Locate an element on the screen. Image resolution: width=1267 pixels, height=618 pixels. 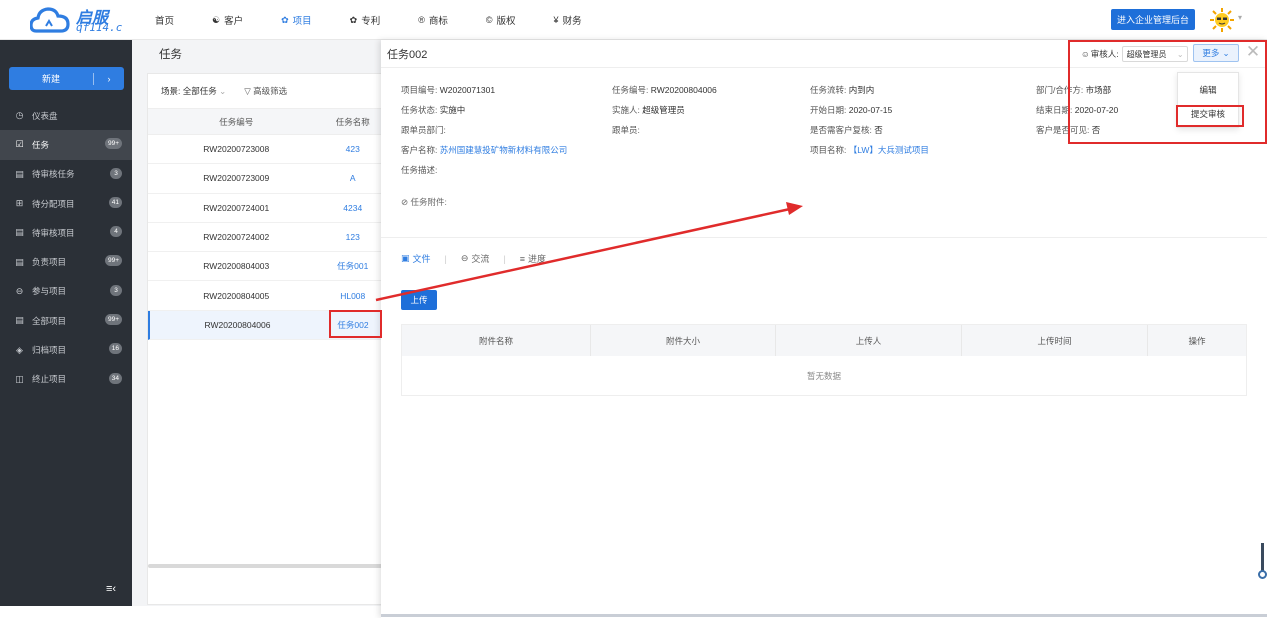
count-badge: 34 is located at coordinates (115, 378).